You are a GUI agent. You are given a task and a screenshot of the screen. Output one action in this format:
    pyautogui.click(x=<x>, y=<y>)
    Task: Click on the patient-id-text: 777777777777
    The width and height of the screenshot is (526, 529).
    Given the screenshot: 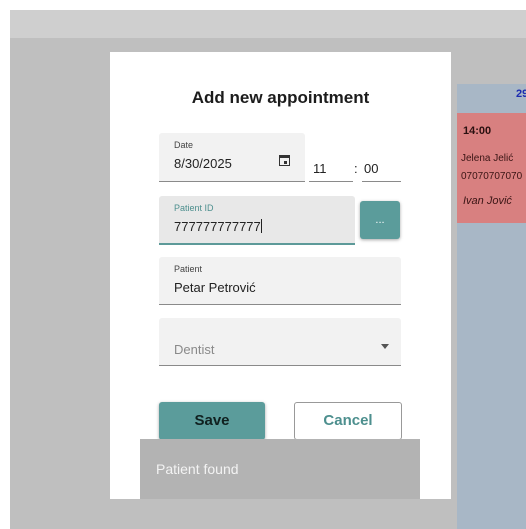 What is the action you would take?
    pyautogui.click(x=217, y=226)
    